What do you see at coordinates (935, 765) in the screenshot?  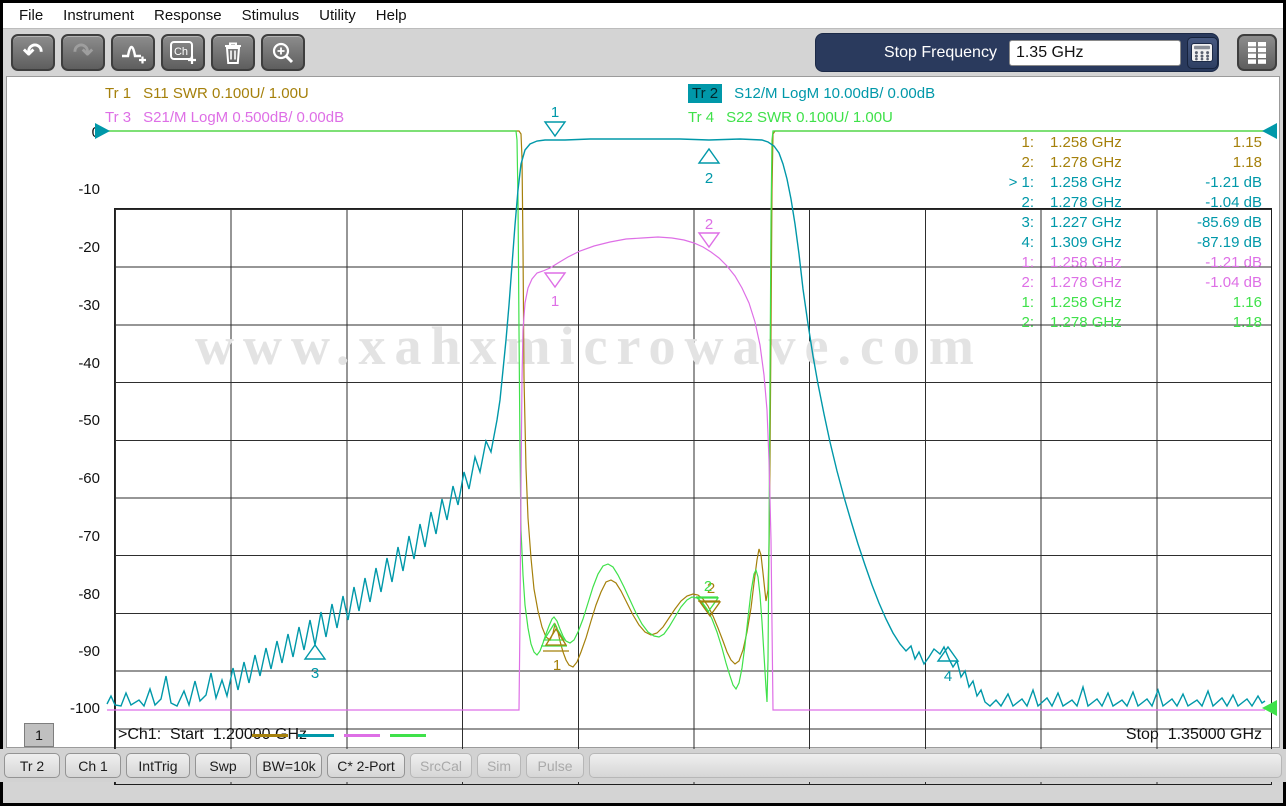 I see `softkey-empty` at bounding box center [935, 765].